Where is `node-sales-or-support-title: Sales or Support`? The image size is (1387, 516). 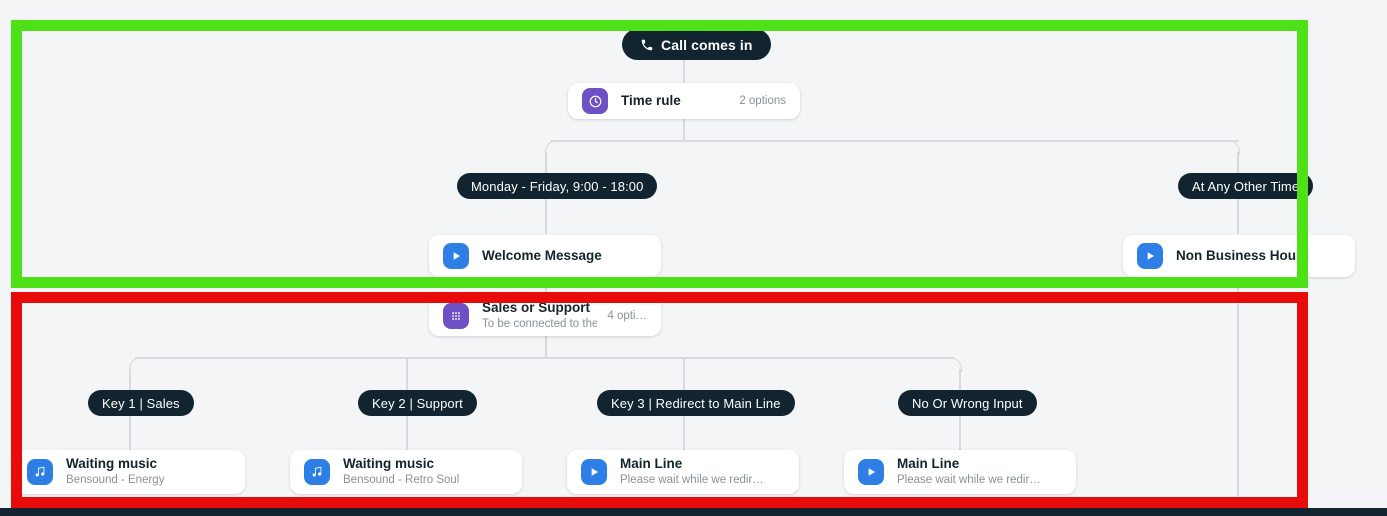 node-sales-or-support-title: Sales or Support is located at coordinates (536, 307).